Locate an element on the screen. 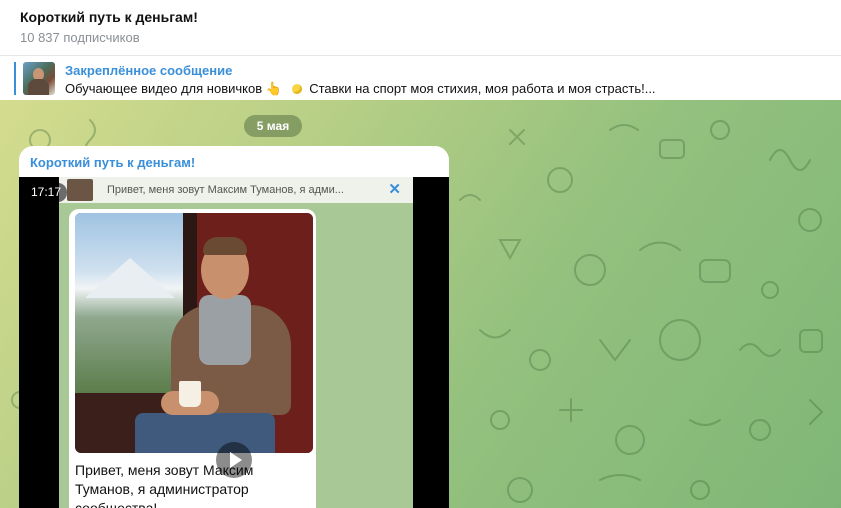 The width and height of the screenshot is (841, 508). yellow-circle-icon is located at coordinates (296, 89).